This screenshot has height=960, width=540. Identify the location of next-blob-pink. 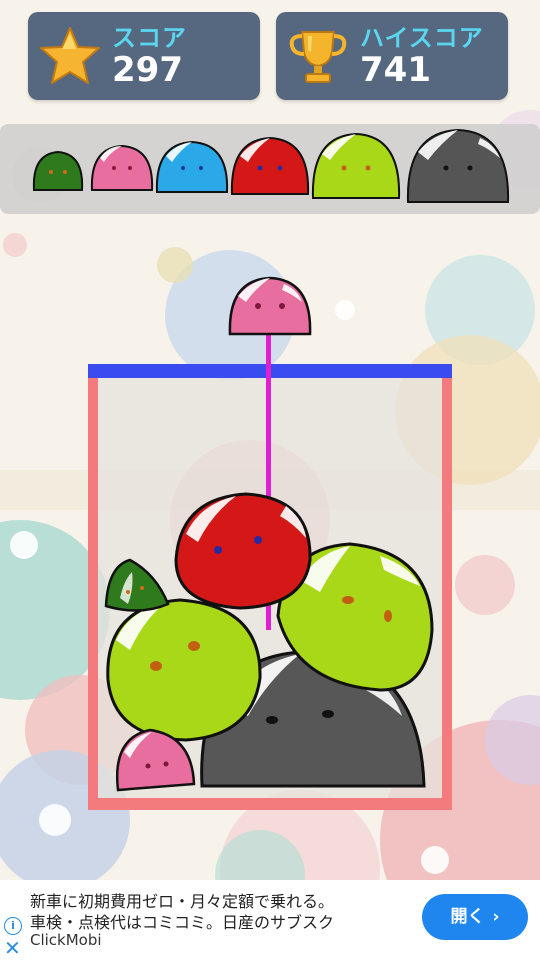
(270, 306).